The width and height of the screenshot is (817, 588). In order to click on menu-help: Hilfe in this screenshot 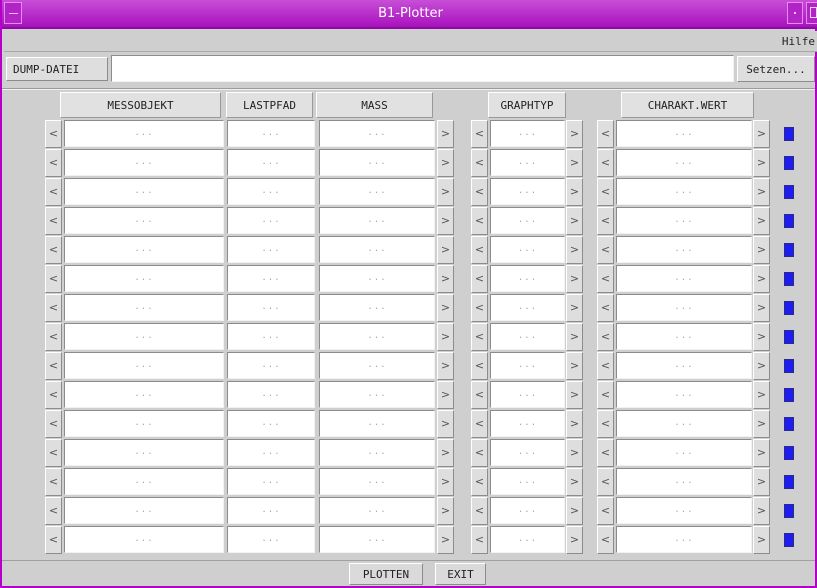, I will do `click(798, 41)`.